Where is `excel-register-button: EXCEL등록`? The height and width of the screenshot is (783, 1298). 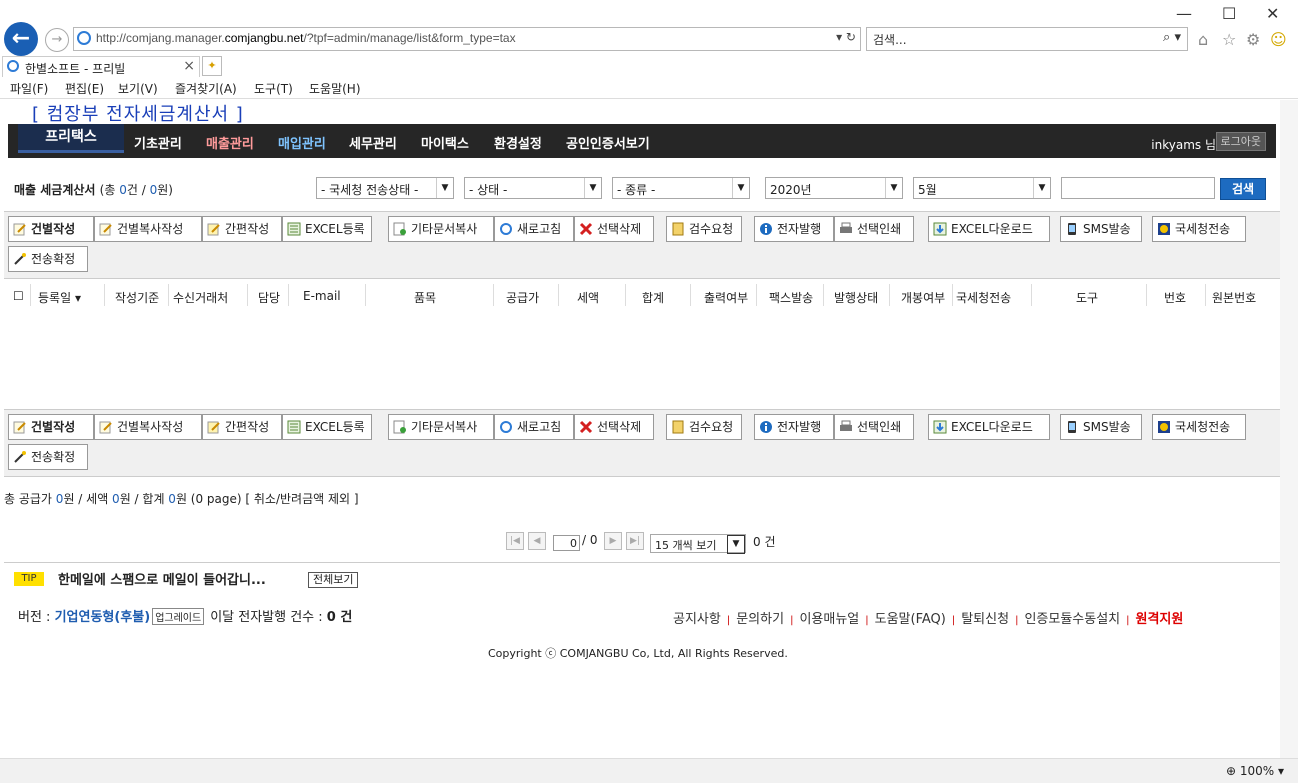 excel-register-button: EXCEL등록 is located at coordinates (327, 229).